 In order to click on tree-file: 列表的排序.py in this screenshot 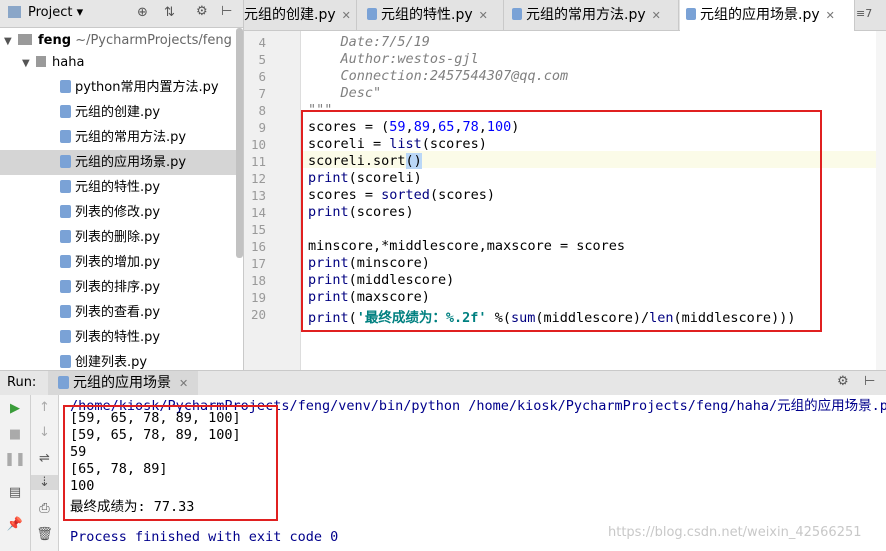, I will do `click(121, 287)`.